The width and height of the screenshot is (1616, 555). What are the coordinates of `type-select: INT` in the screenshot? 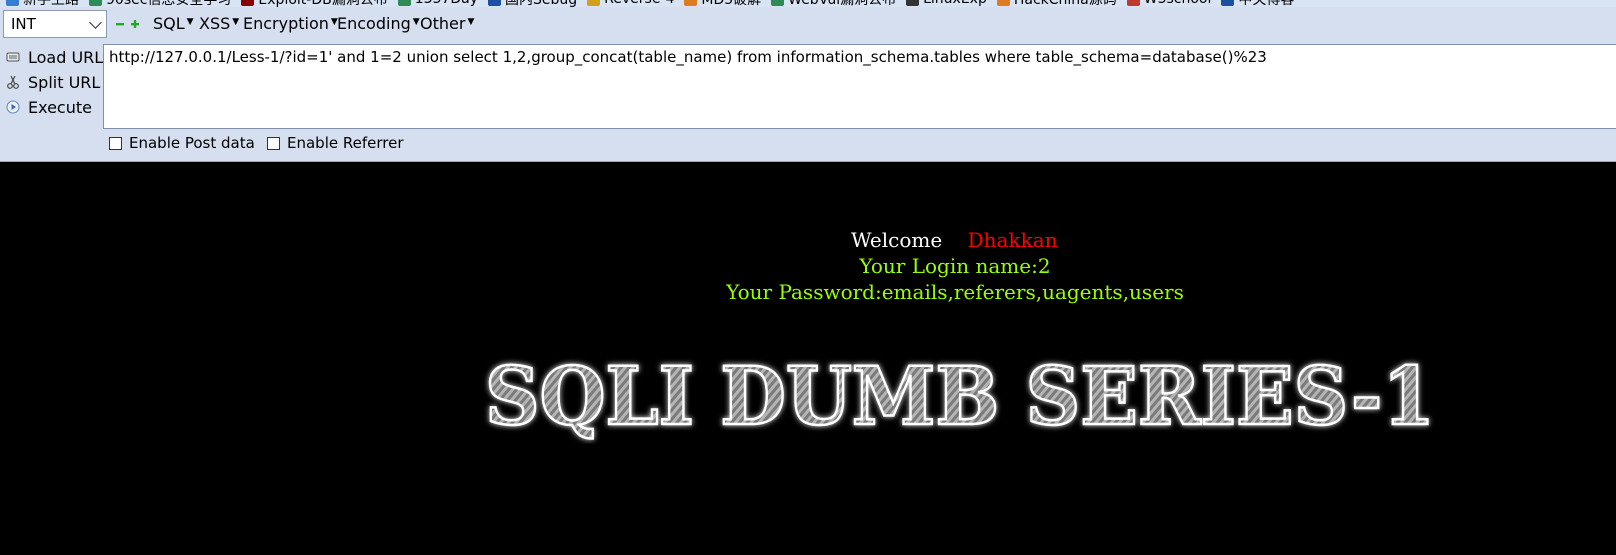 It's located at (55, 24).